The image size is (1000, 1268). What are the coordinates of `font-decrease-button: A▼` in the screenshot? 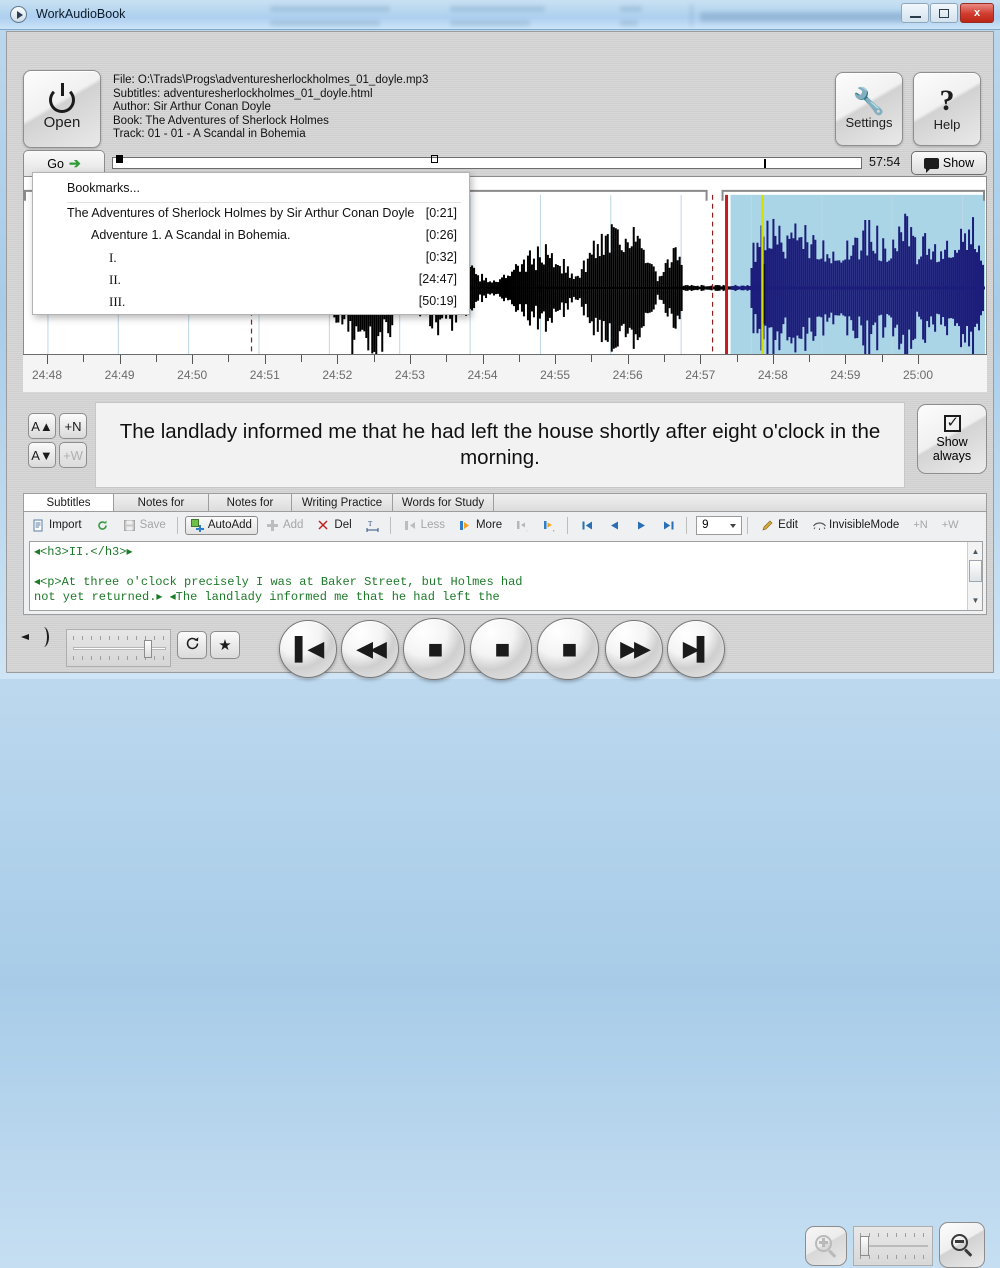 It's located at (42, 455).